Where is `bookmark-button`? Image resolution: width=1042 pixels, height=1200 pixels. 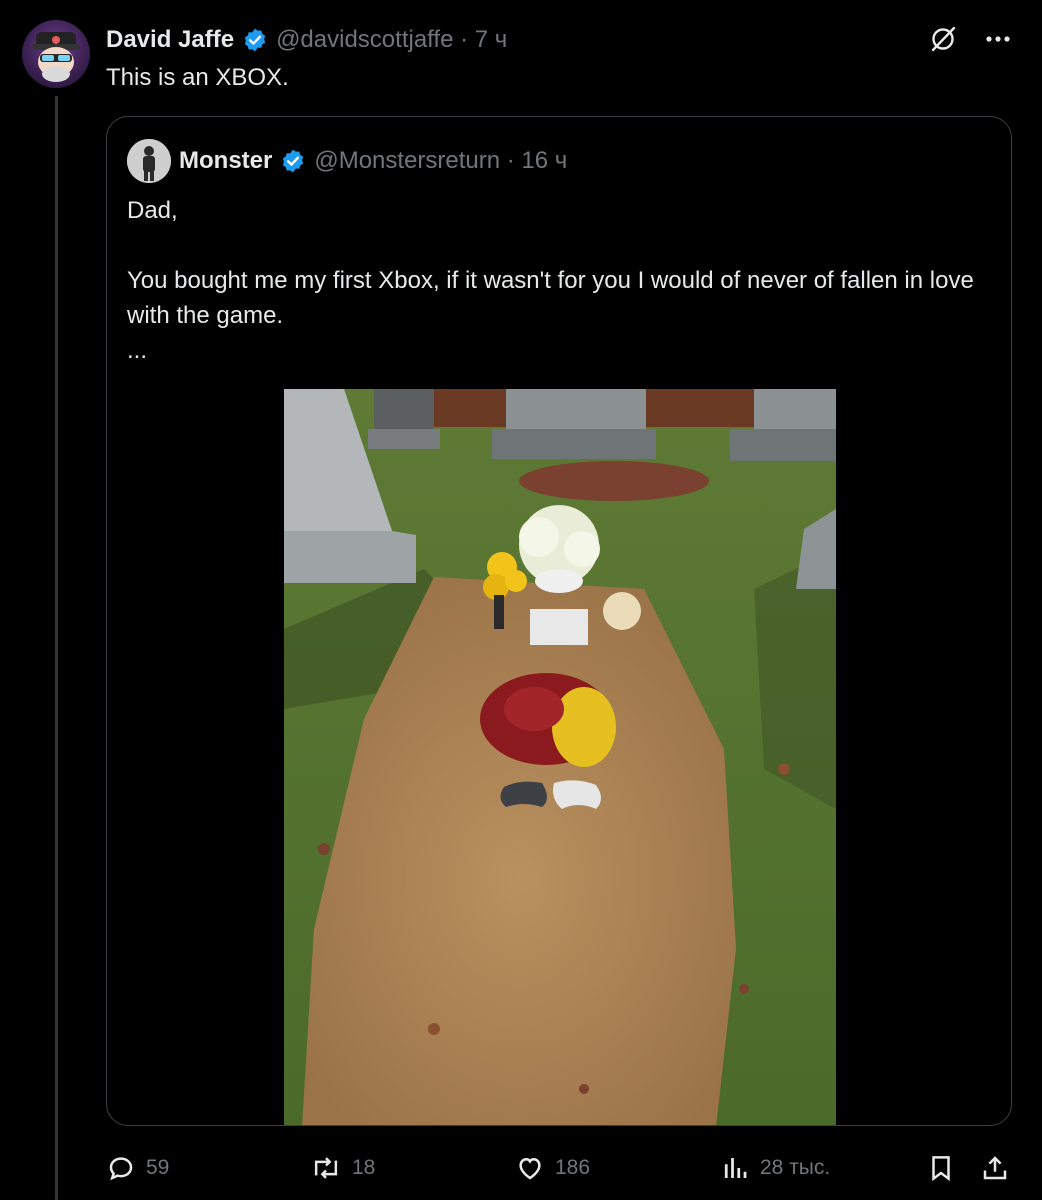 bookmark-button is located at coordinates (941, 1168).